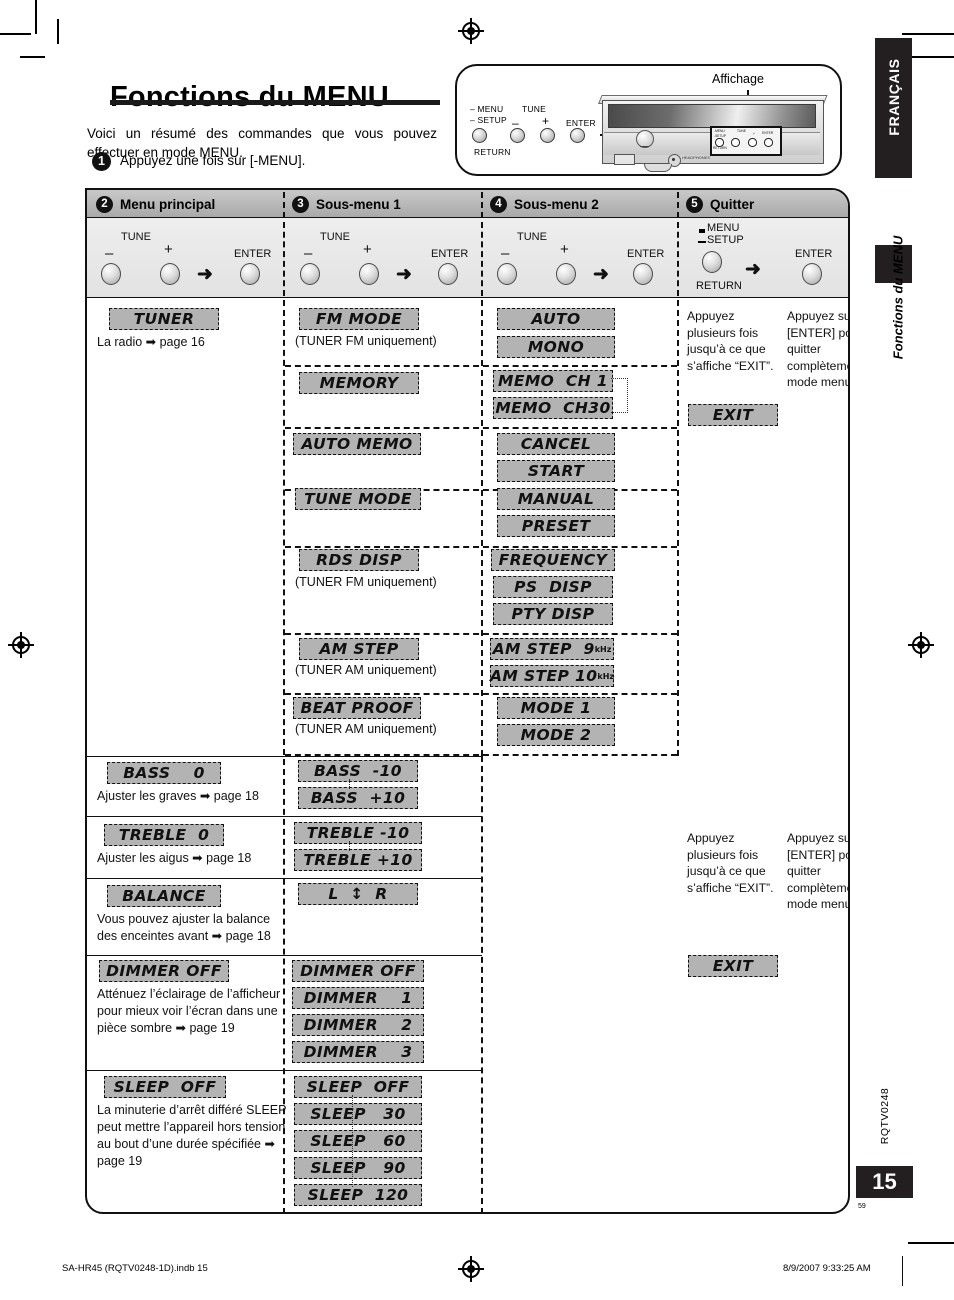 This screenshot has height=1300, width=954. I want to click on sleep-range-connector, so click(352, 1141).